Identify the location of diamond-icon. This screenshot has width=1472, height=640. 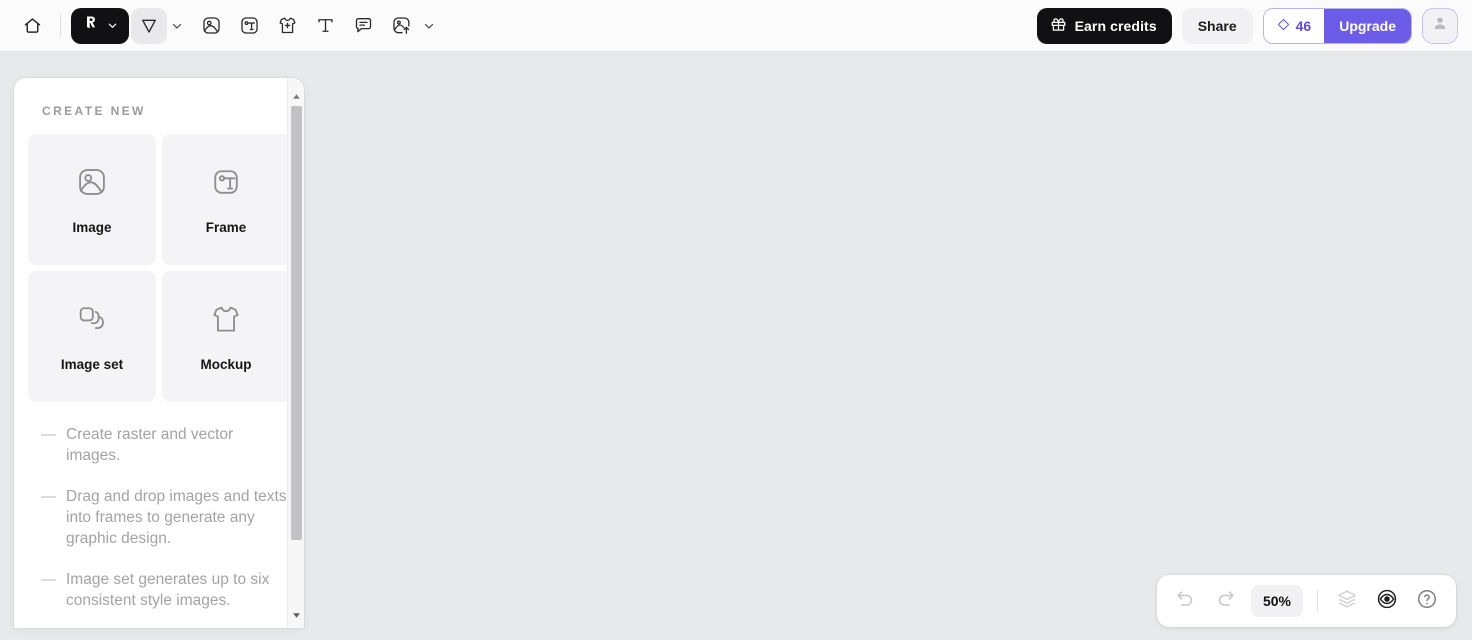
(1283, 26).